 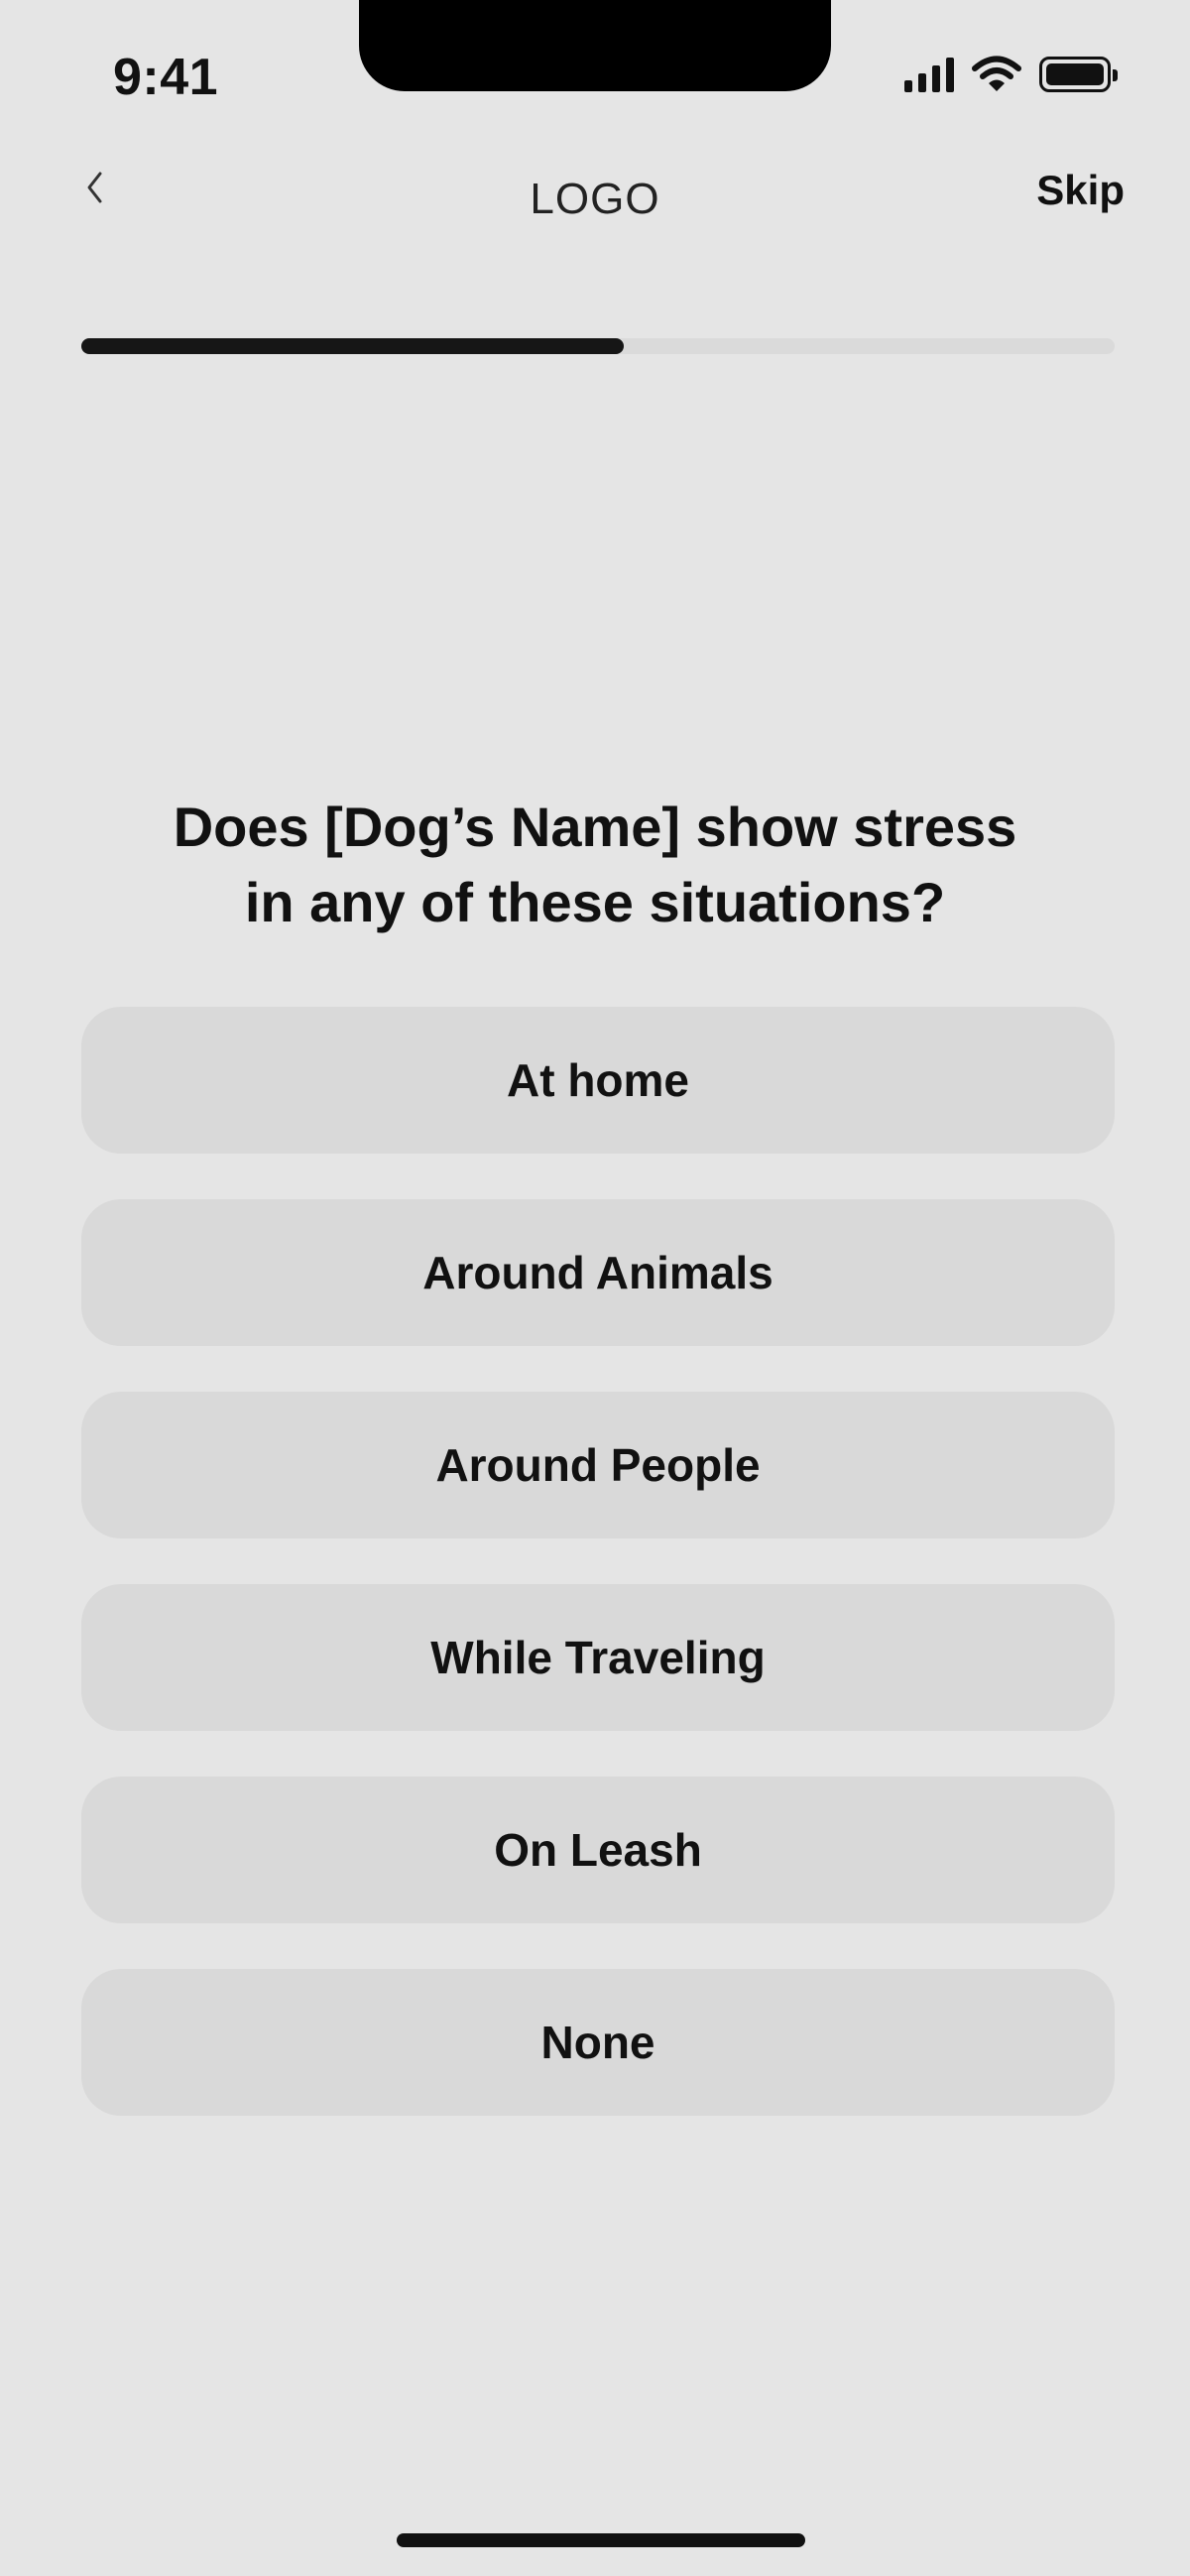 I want to click on home-indicator, so click(x=601, y=2540).